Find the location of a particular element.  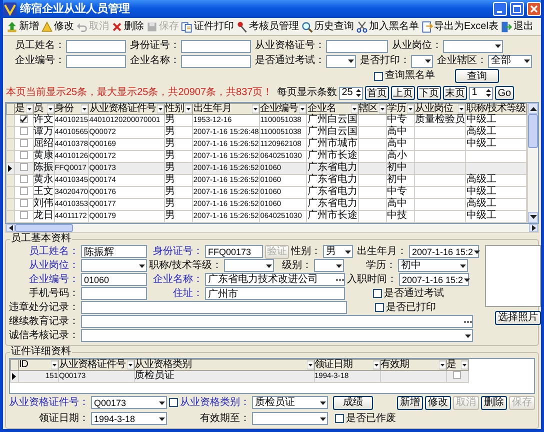

field-label: 继续教育记录： is located at coordinates (44, 322).